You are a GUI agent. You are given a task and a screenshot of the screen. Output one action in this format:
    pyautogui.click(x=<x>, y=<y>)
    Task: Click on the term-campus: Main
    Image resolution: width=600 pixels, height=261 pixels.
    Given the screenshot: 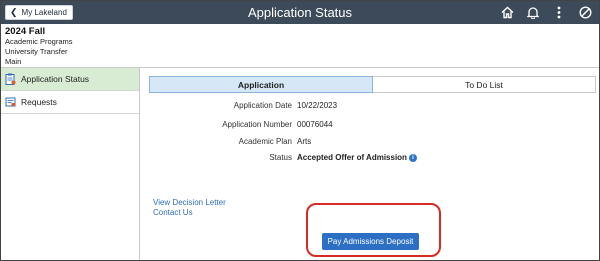 What is the action you would take?
    pyautogui.click(x=13, y=61)
    